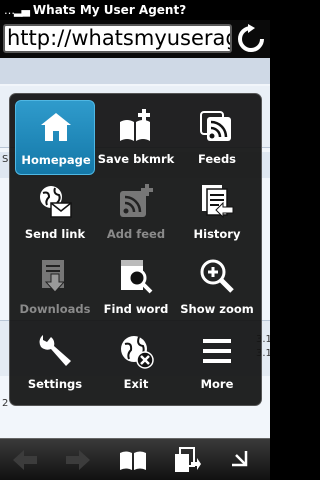 Image resolution: width=320 pixels, height=480 pixels. I want to click on menu-item-settings: Settings, so click(55, 362).